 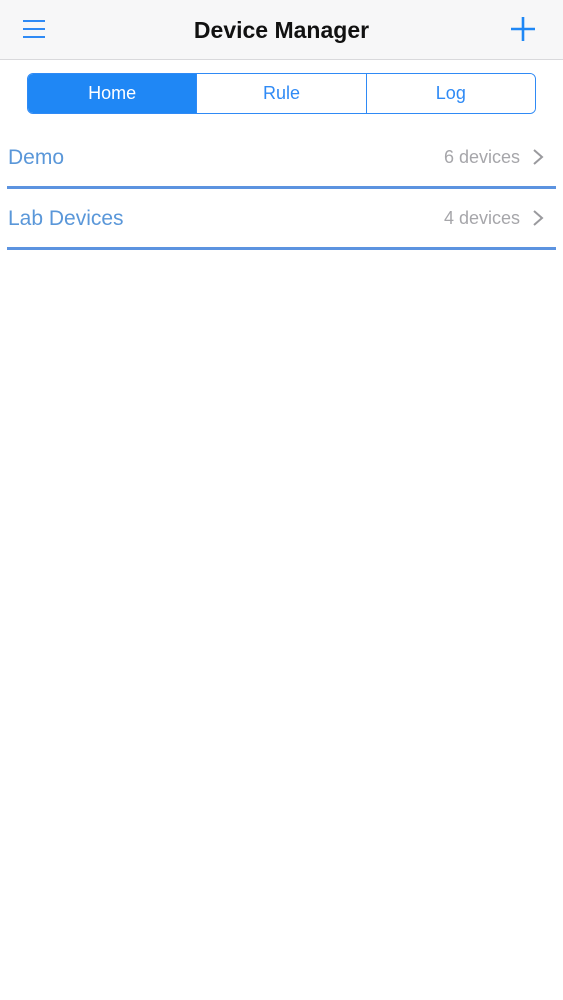 I want to click on list-item-demo: Demo 6 devices, so click(x=281, y=158).